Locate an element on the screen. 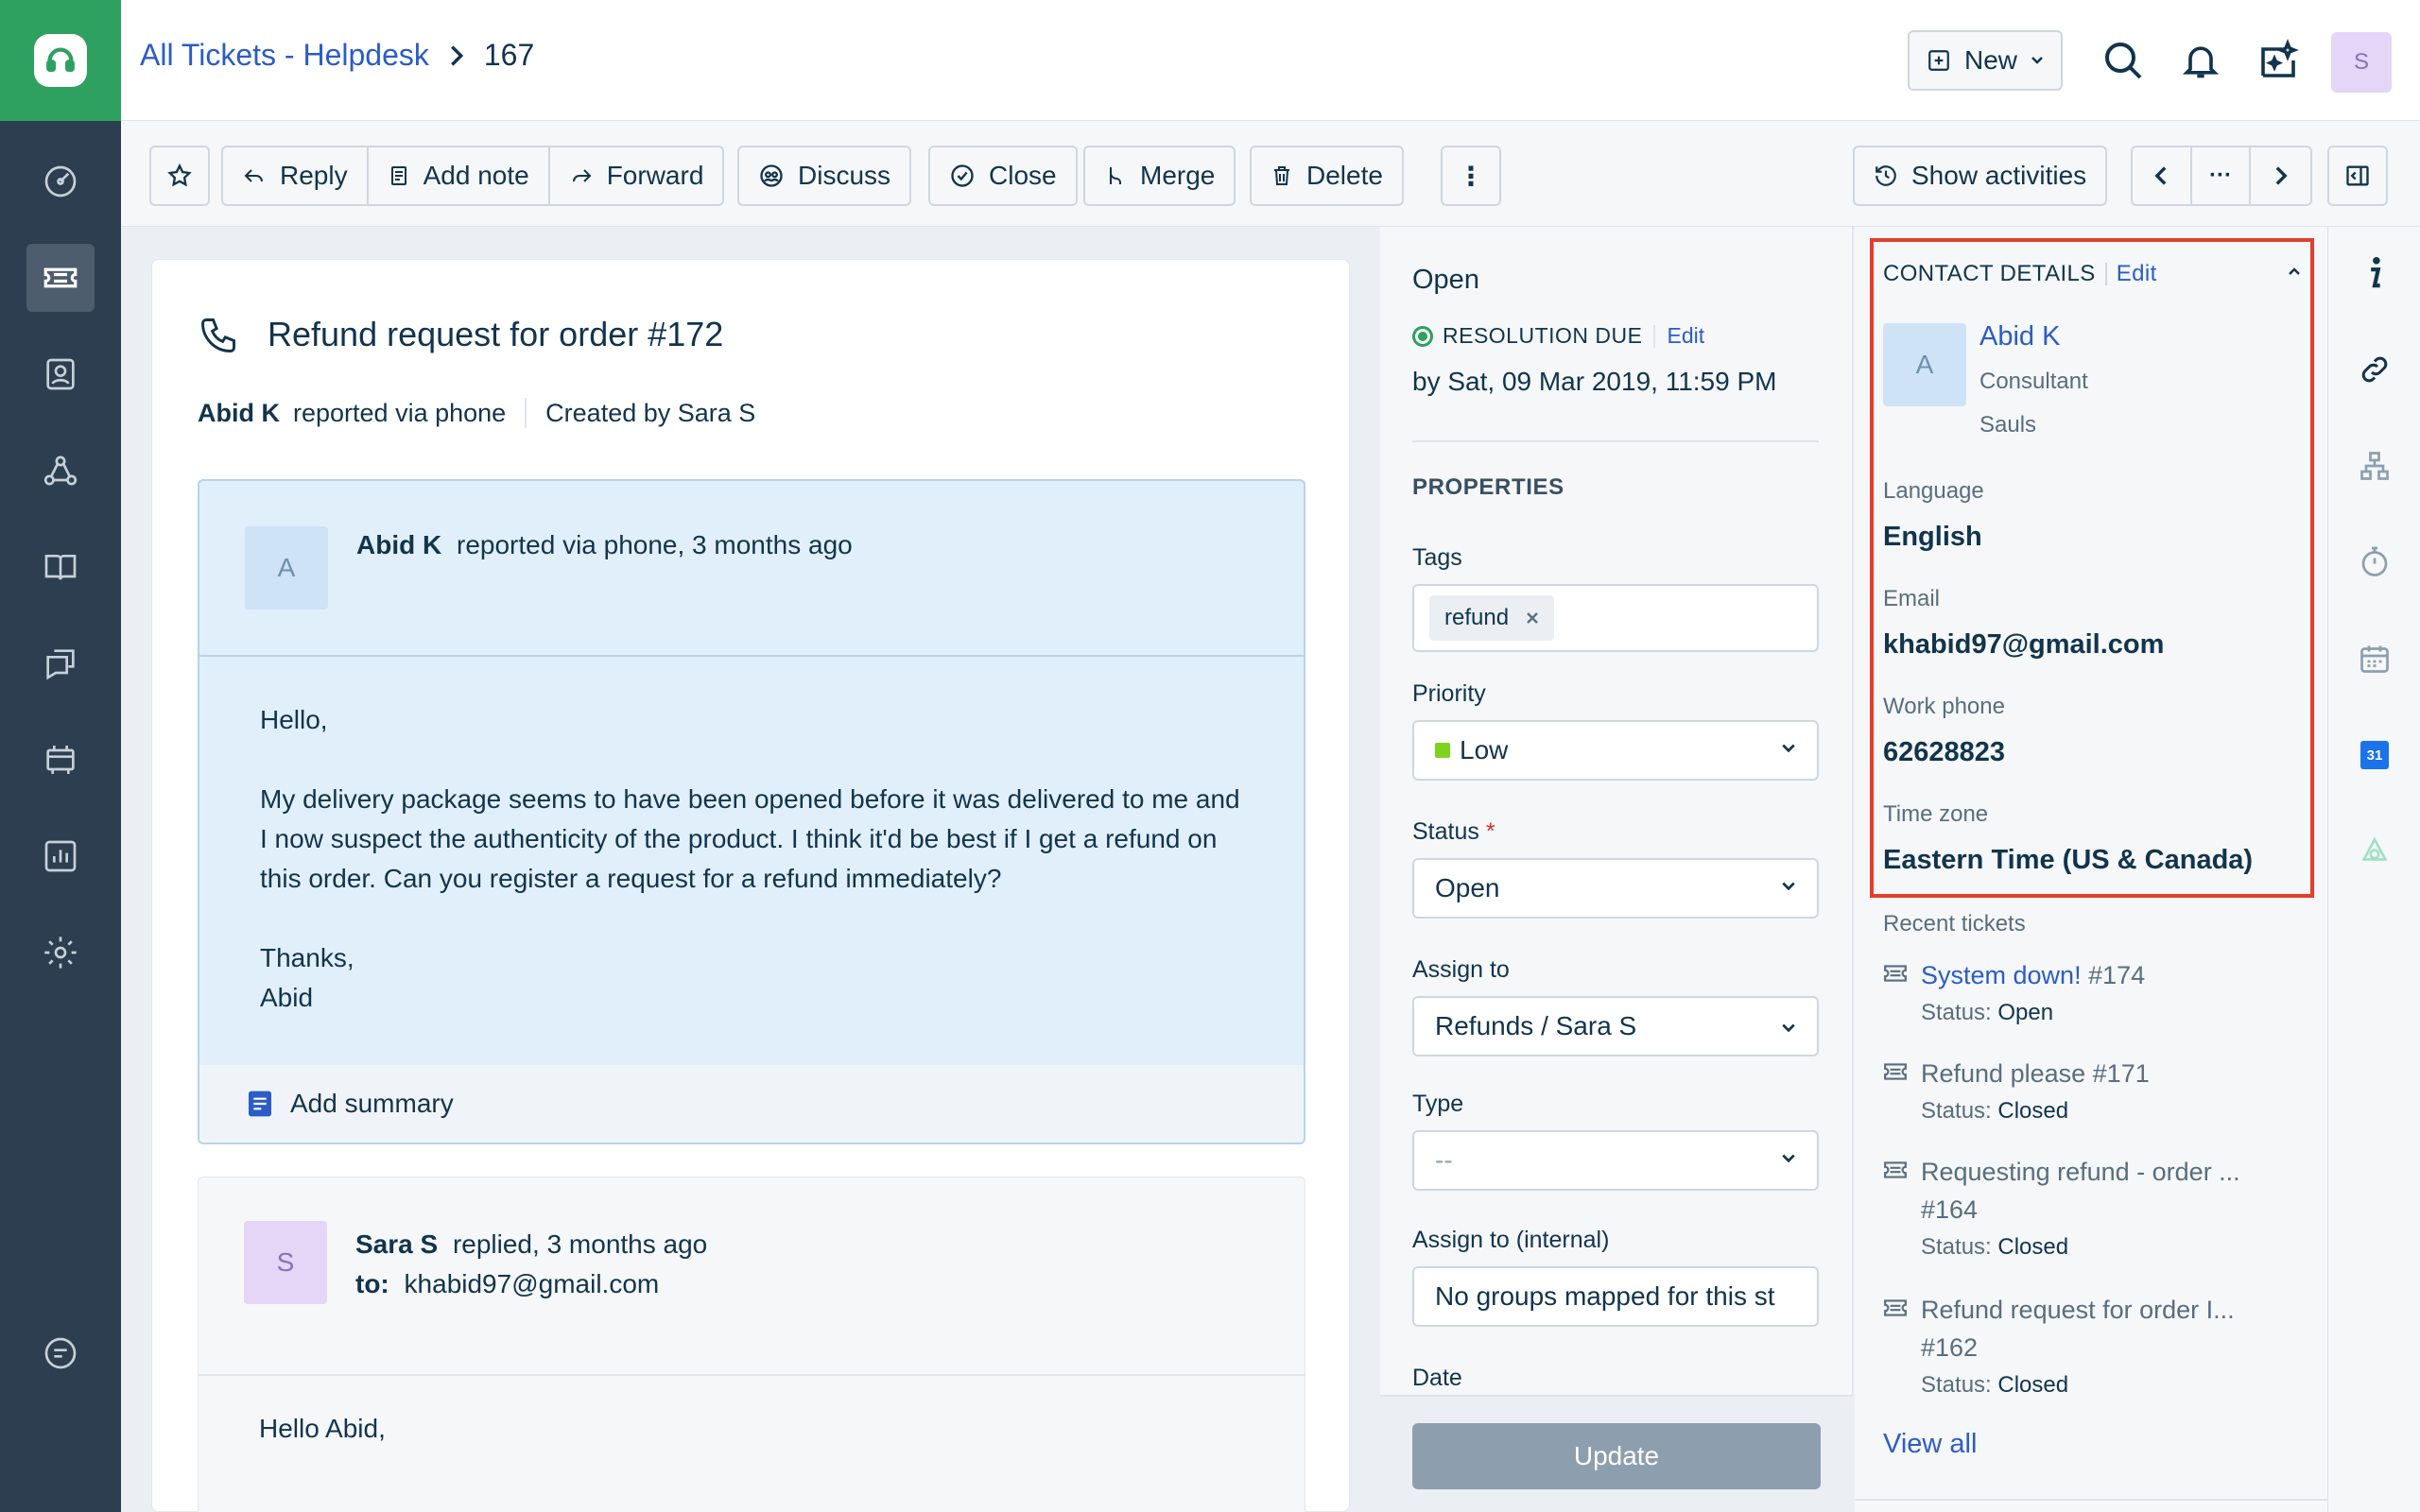  ticket-subject: Refund request for order #172 is located at coordinates (496, 334).